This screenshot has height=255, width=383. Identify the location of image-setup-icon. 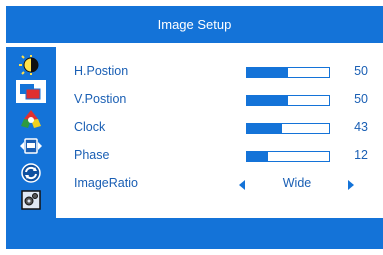
(31, 91).